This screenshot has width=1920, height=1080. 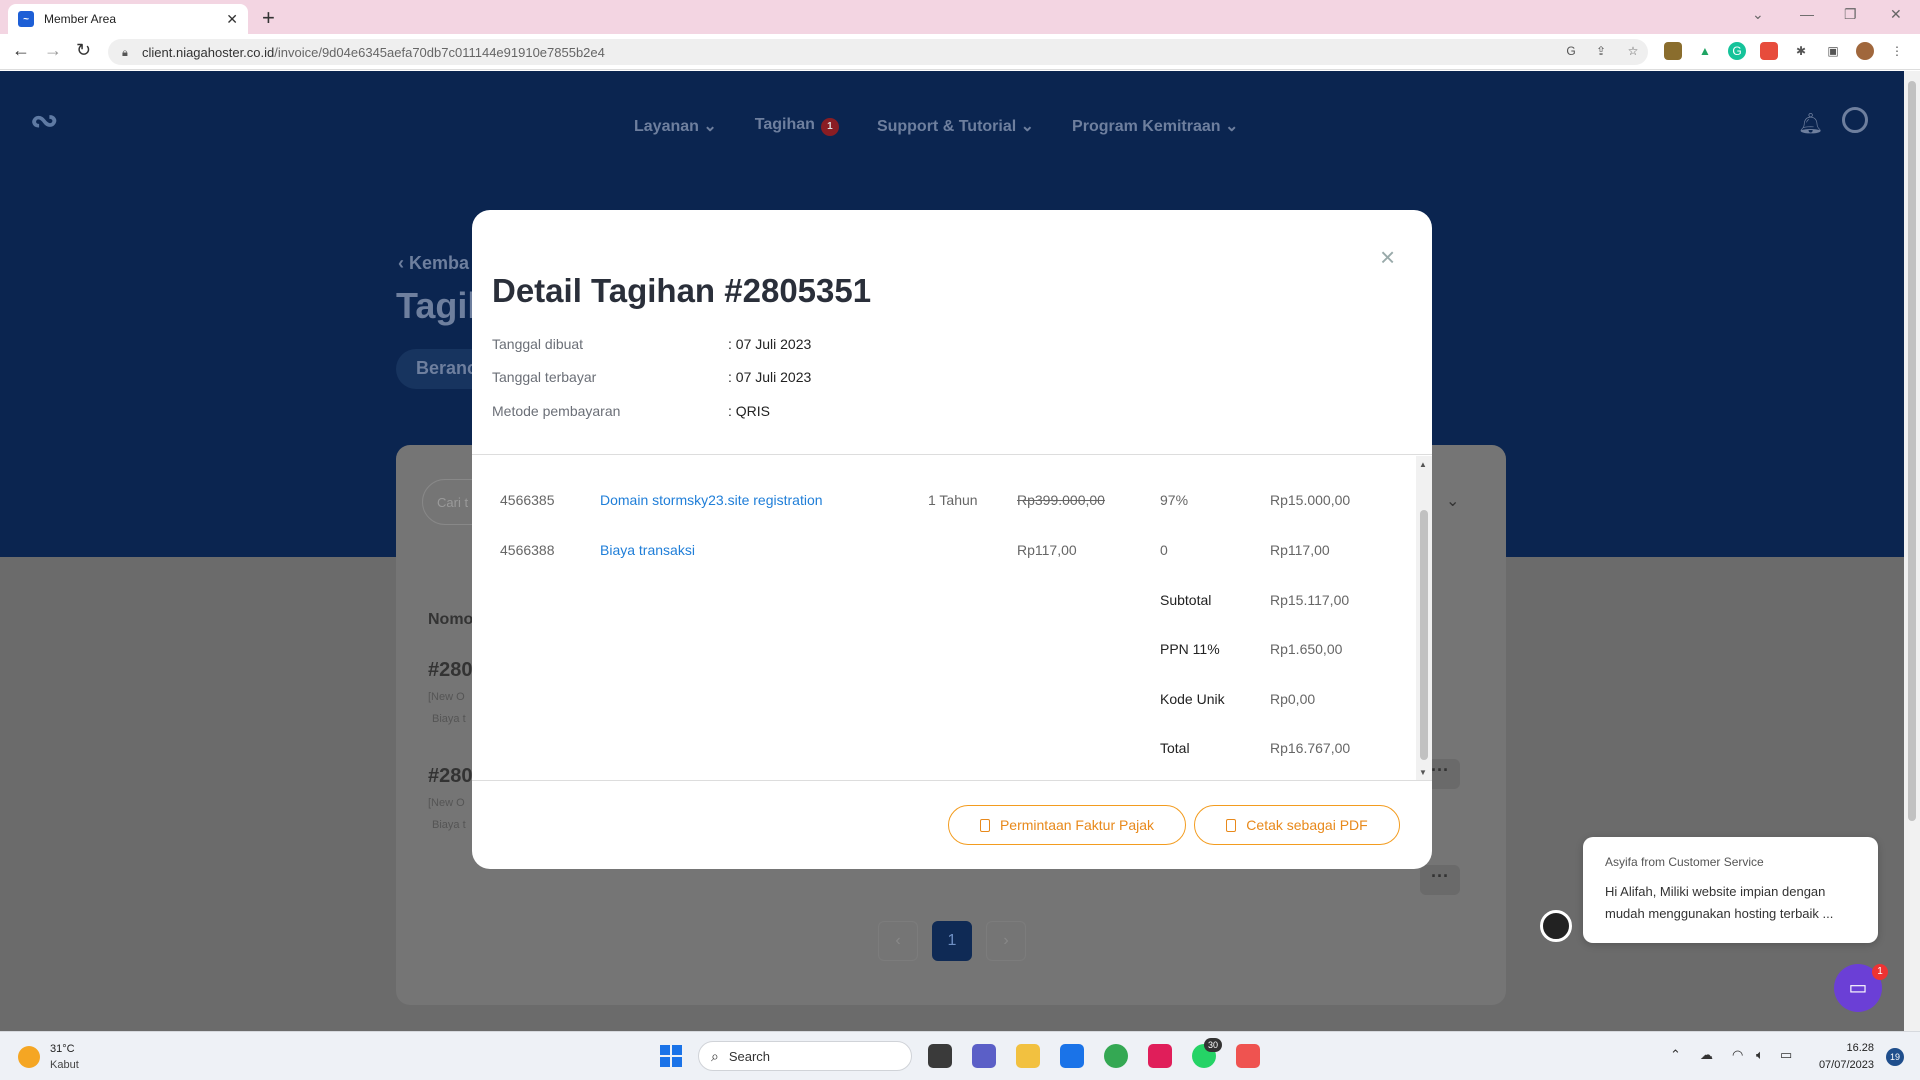 I want to click on button-label: Cetak sebagai PDF, so click(x=1307, y=825).